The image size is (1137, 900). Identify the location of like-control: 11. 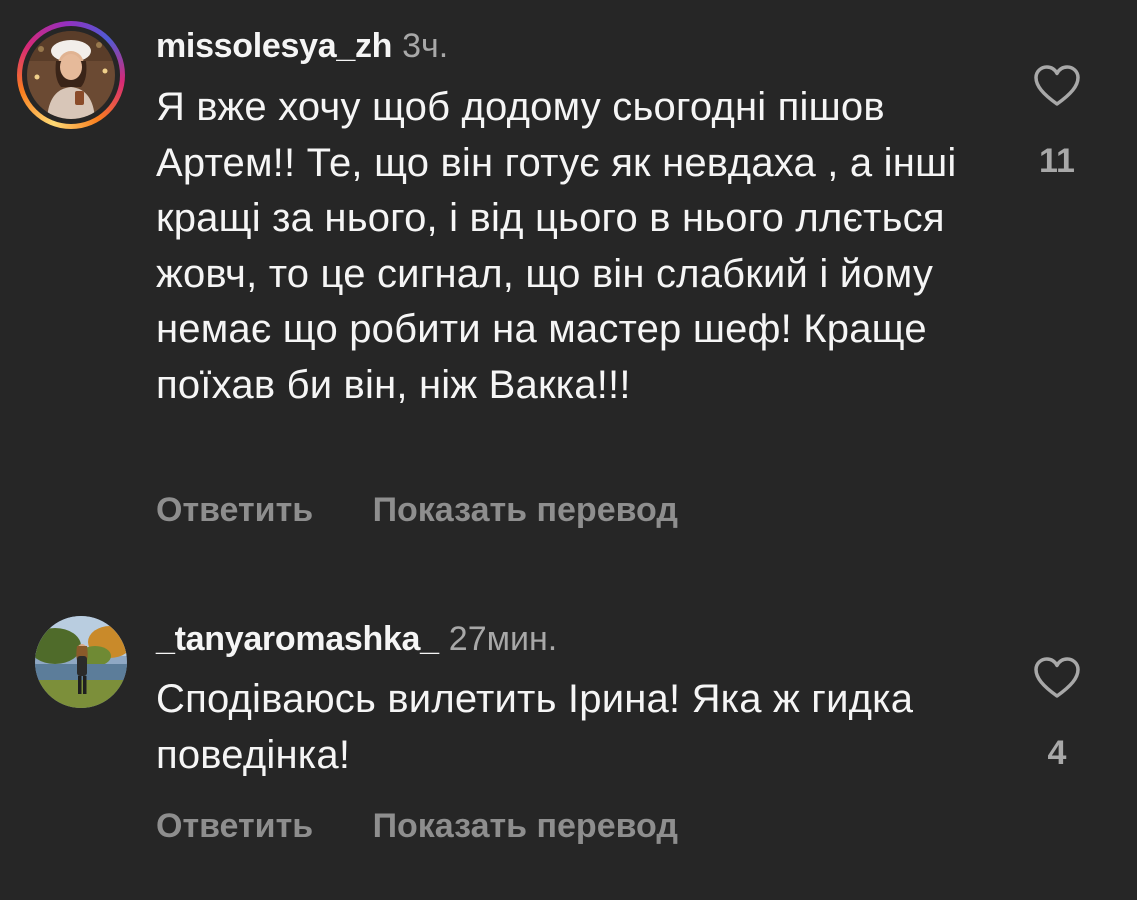
(1057, 122).